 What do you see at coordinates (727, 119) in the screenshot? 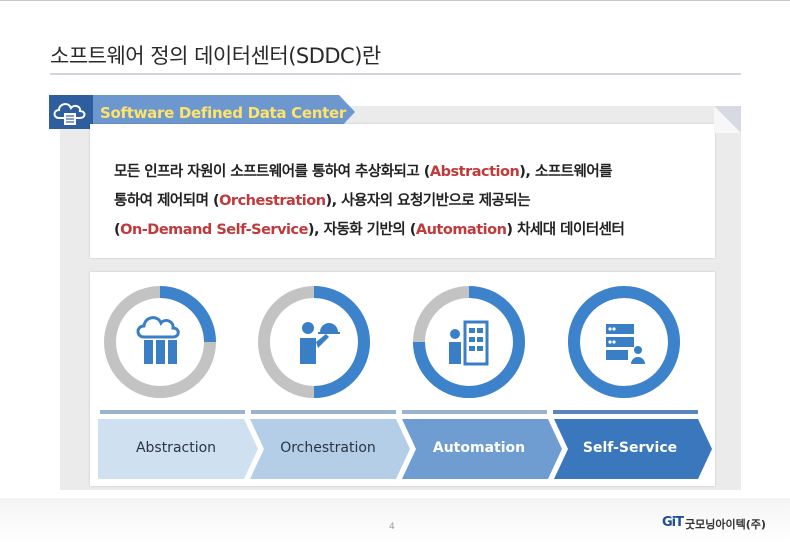
I see `corner-fold-decoration` at bounding box center [727, 119].